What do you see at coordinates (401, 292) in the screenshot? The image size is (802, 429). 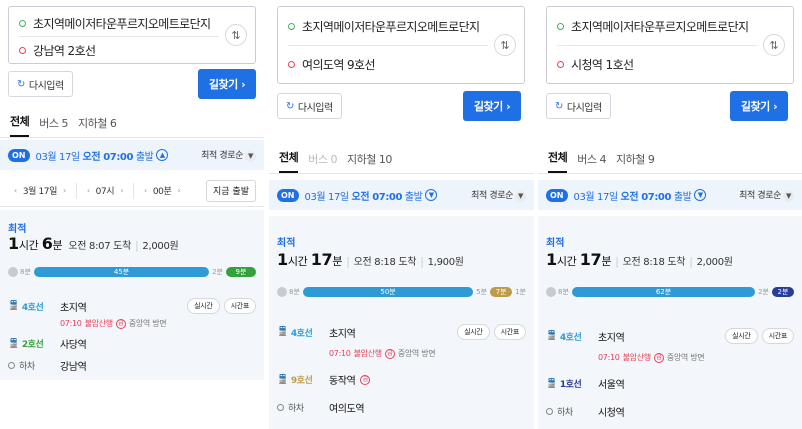 I see `segment-bar: 8분 50분 5분 7분 1분` at bounding box center [401, 292].